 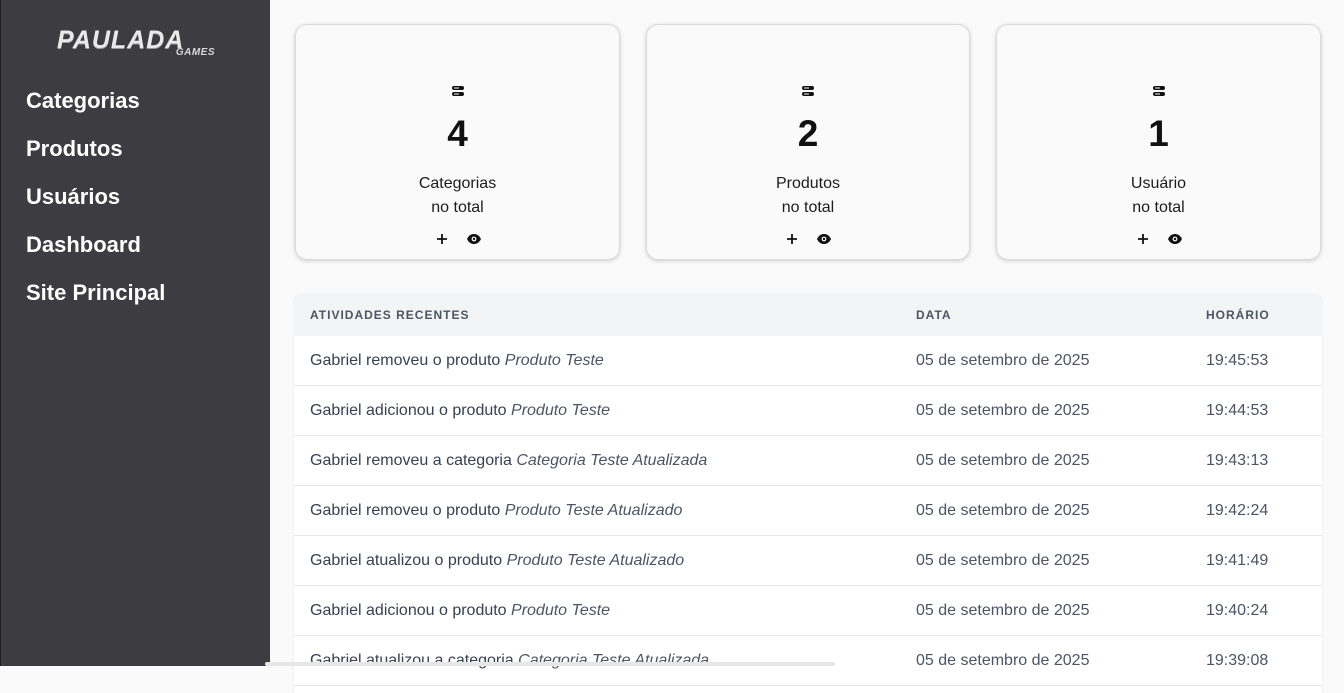 I want to click on sidebar-item-categorias: Categorias, so click(x=95, y=110).